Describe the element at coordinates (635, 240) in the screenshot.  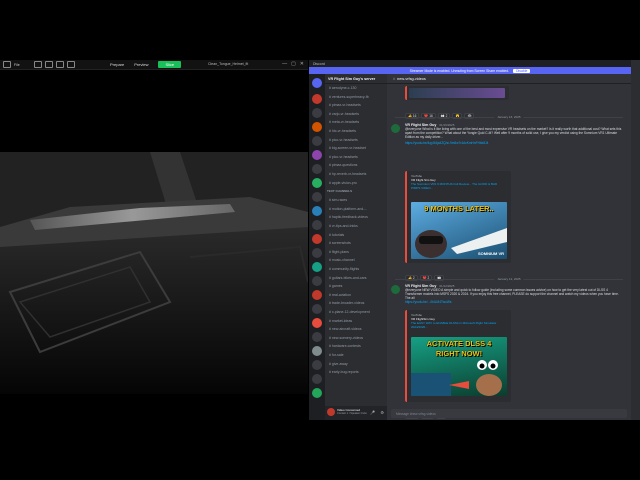
I see `members-scrollbar` at that location.